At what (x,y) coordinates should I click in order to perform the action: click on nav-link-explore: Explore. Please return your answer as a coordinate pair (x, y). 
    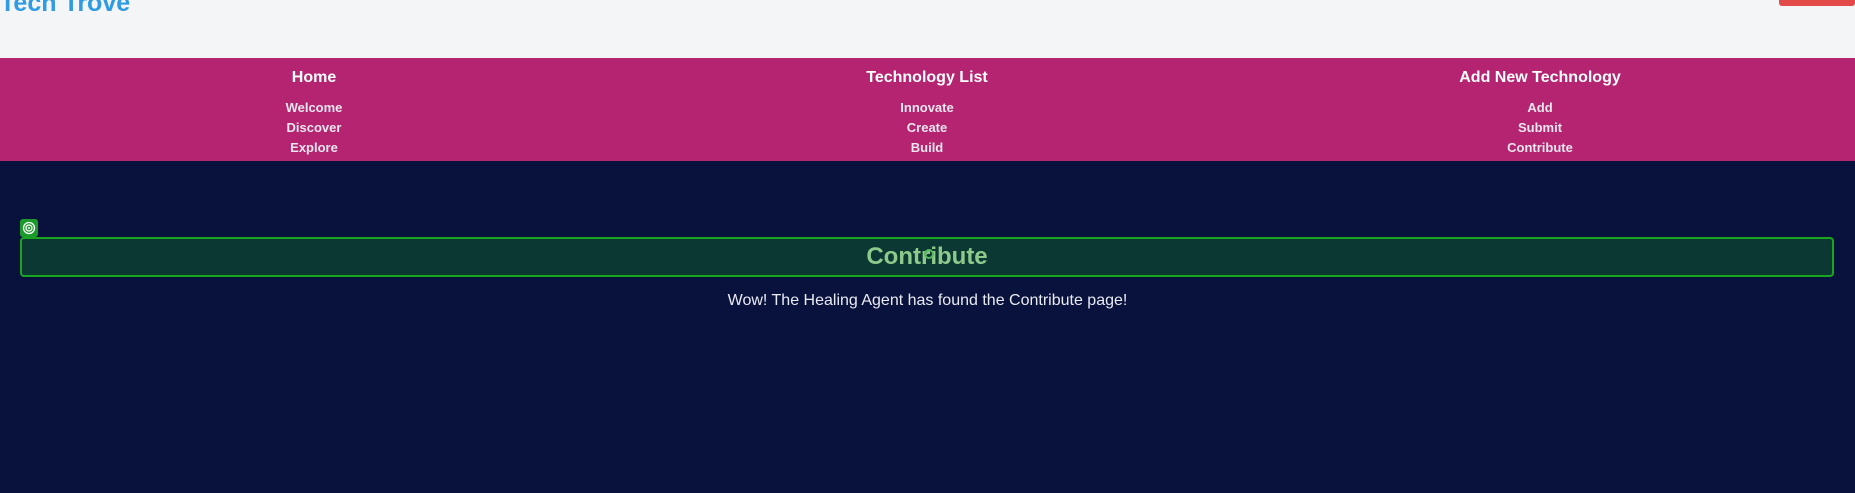
    Looking at the image, I should click on (314, 148).